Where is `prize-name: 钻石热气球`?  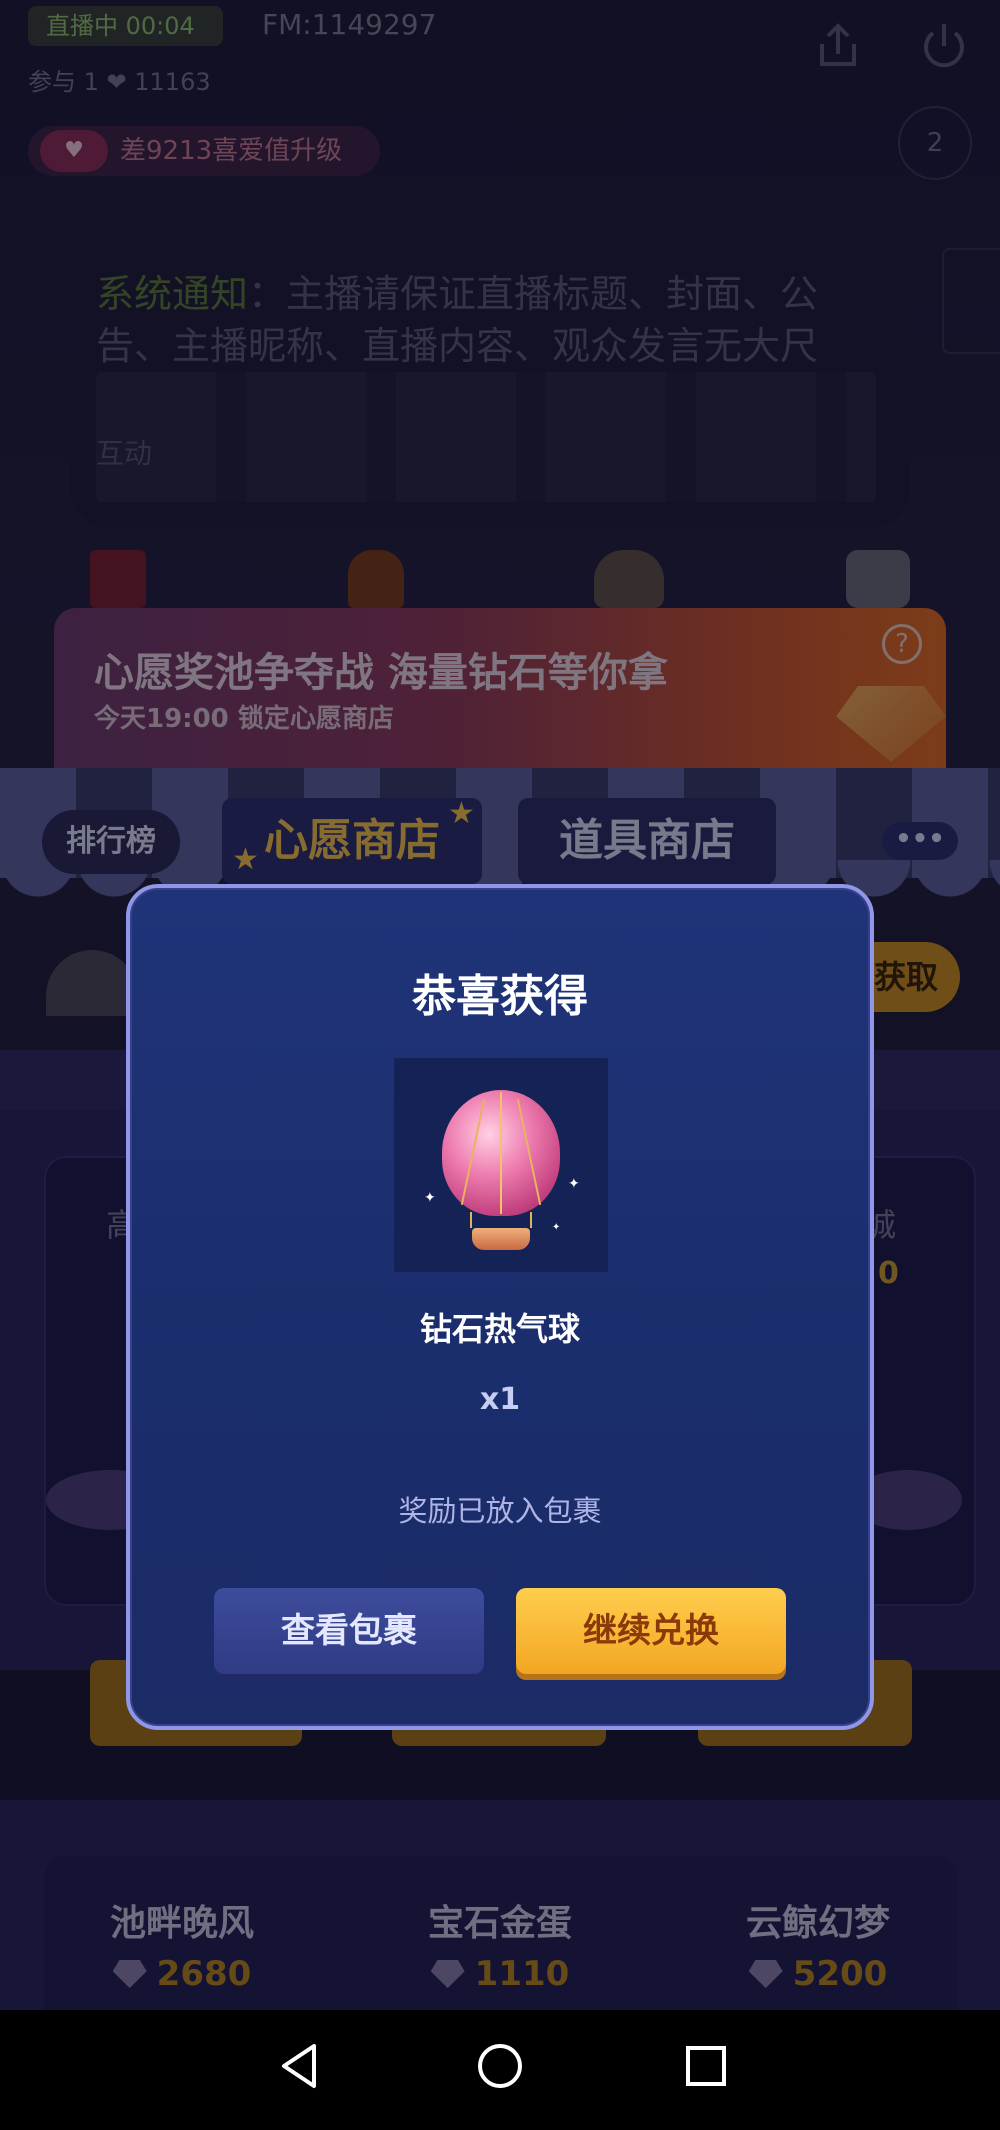
prize-name: 钻石热气球 is located at coordinates (499, 1329).